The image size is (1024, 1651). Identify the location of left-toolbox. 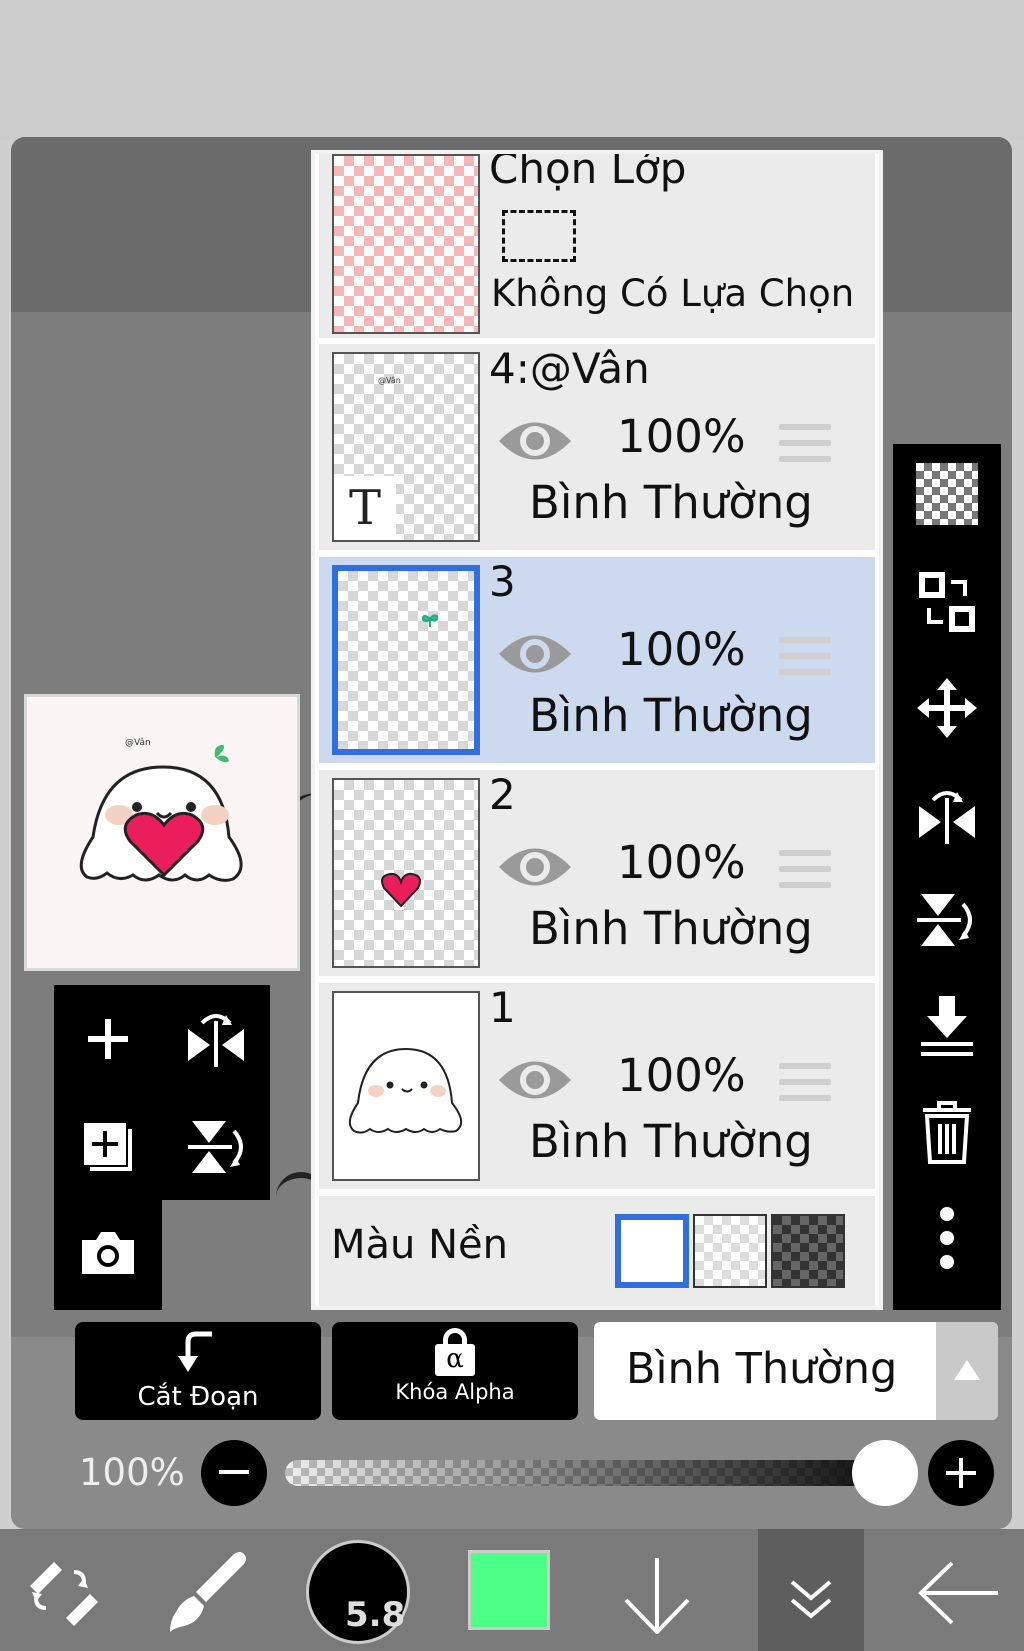
(162, 1092).